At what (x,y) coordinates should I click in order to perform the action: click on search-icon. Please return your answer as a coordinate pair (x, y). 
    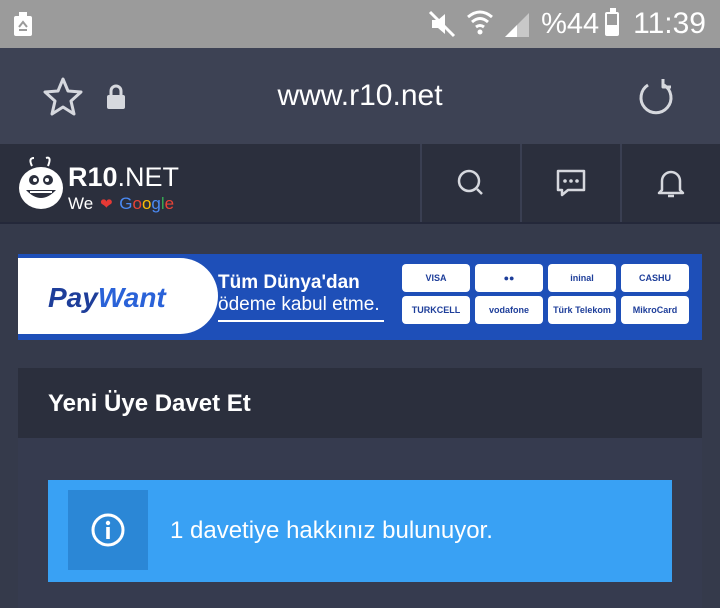
    Looking at the image, I should click on (470, 182).